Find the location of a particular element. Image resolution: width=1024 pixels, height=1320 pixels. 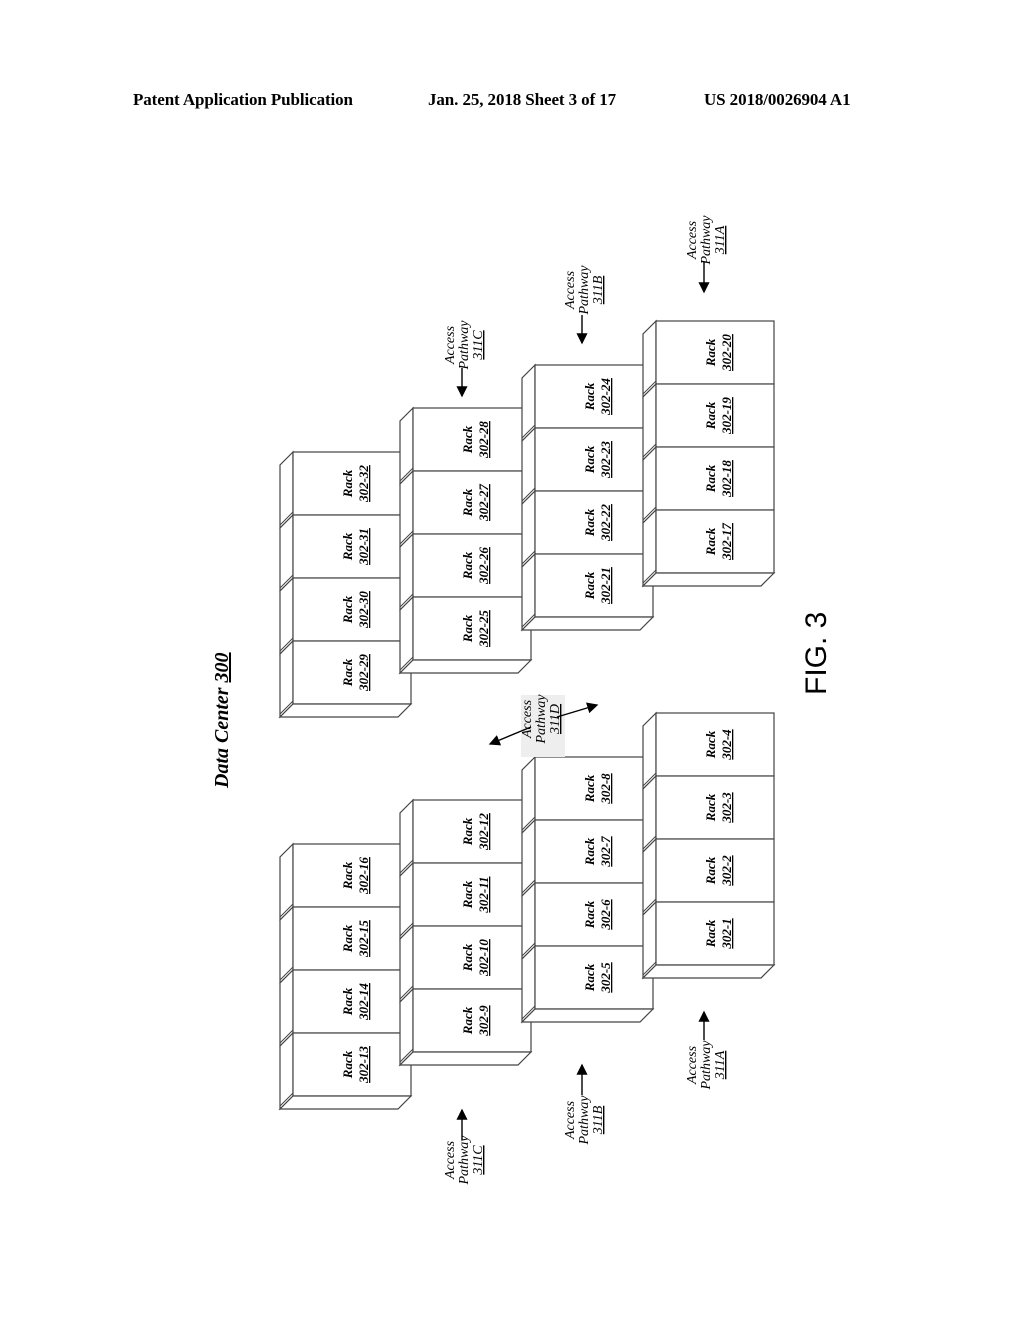

rack-label: Rack 302-1 is located at coordinates (718, 933).